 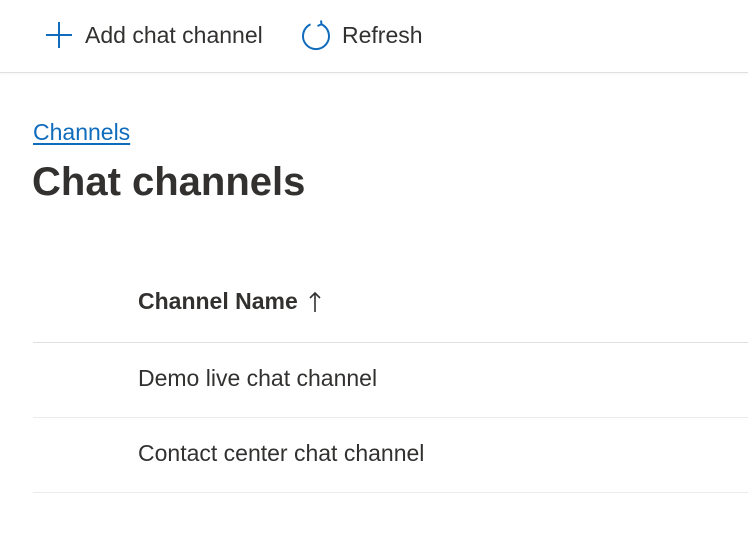 I want to click on channel-name-cell: Demo live chat channel, so click(x=258, y=378).